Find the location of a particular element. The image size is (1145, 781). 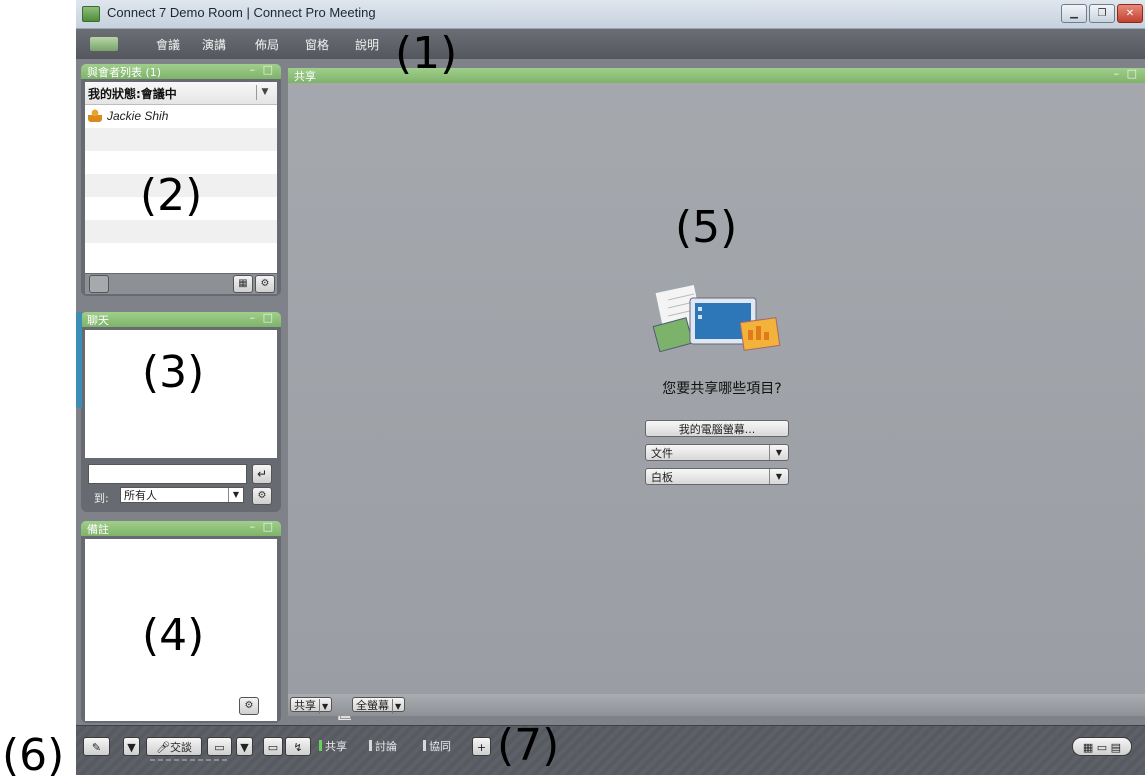

tab-share-label: 共享 is located at coordinates (336, 746).